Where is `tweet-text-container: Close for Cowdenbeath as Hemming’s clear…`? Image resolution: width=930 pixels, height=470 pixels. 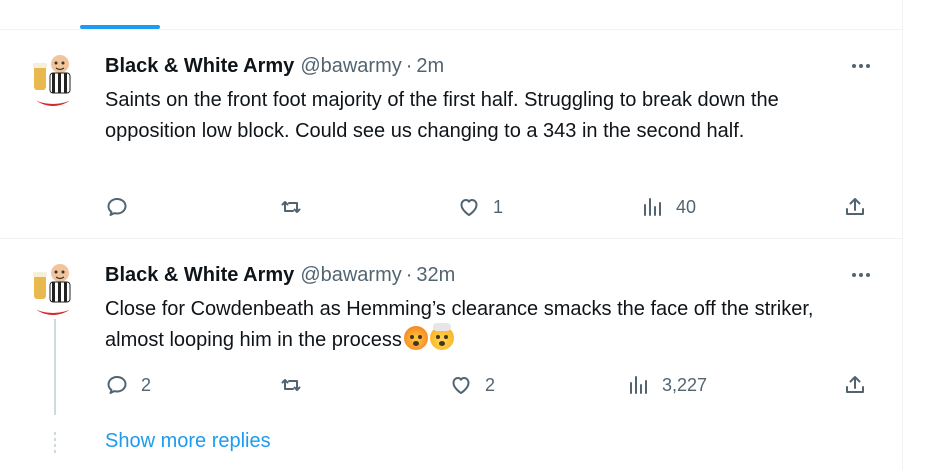 tweet-text-container: Close for Cowdenbeath as Hemming’s clear… is located at coordinates (490, 325).